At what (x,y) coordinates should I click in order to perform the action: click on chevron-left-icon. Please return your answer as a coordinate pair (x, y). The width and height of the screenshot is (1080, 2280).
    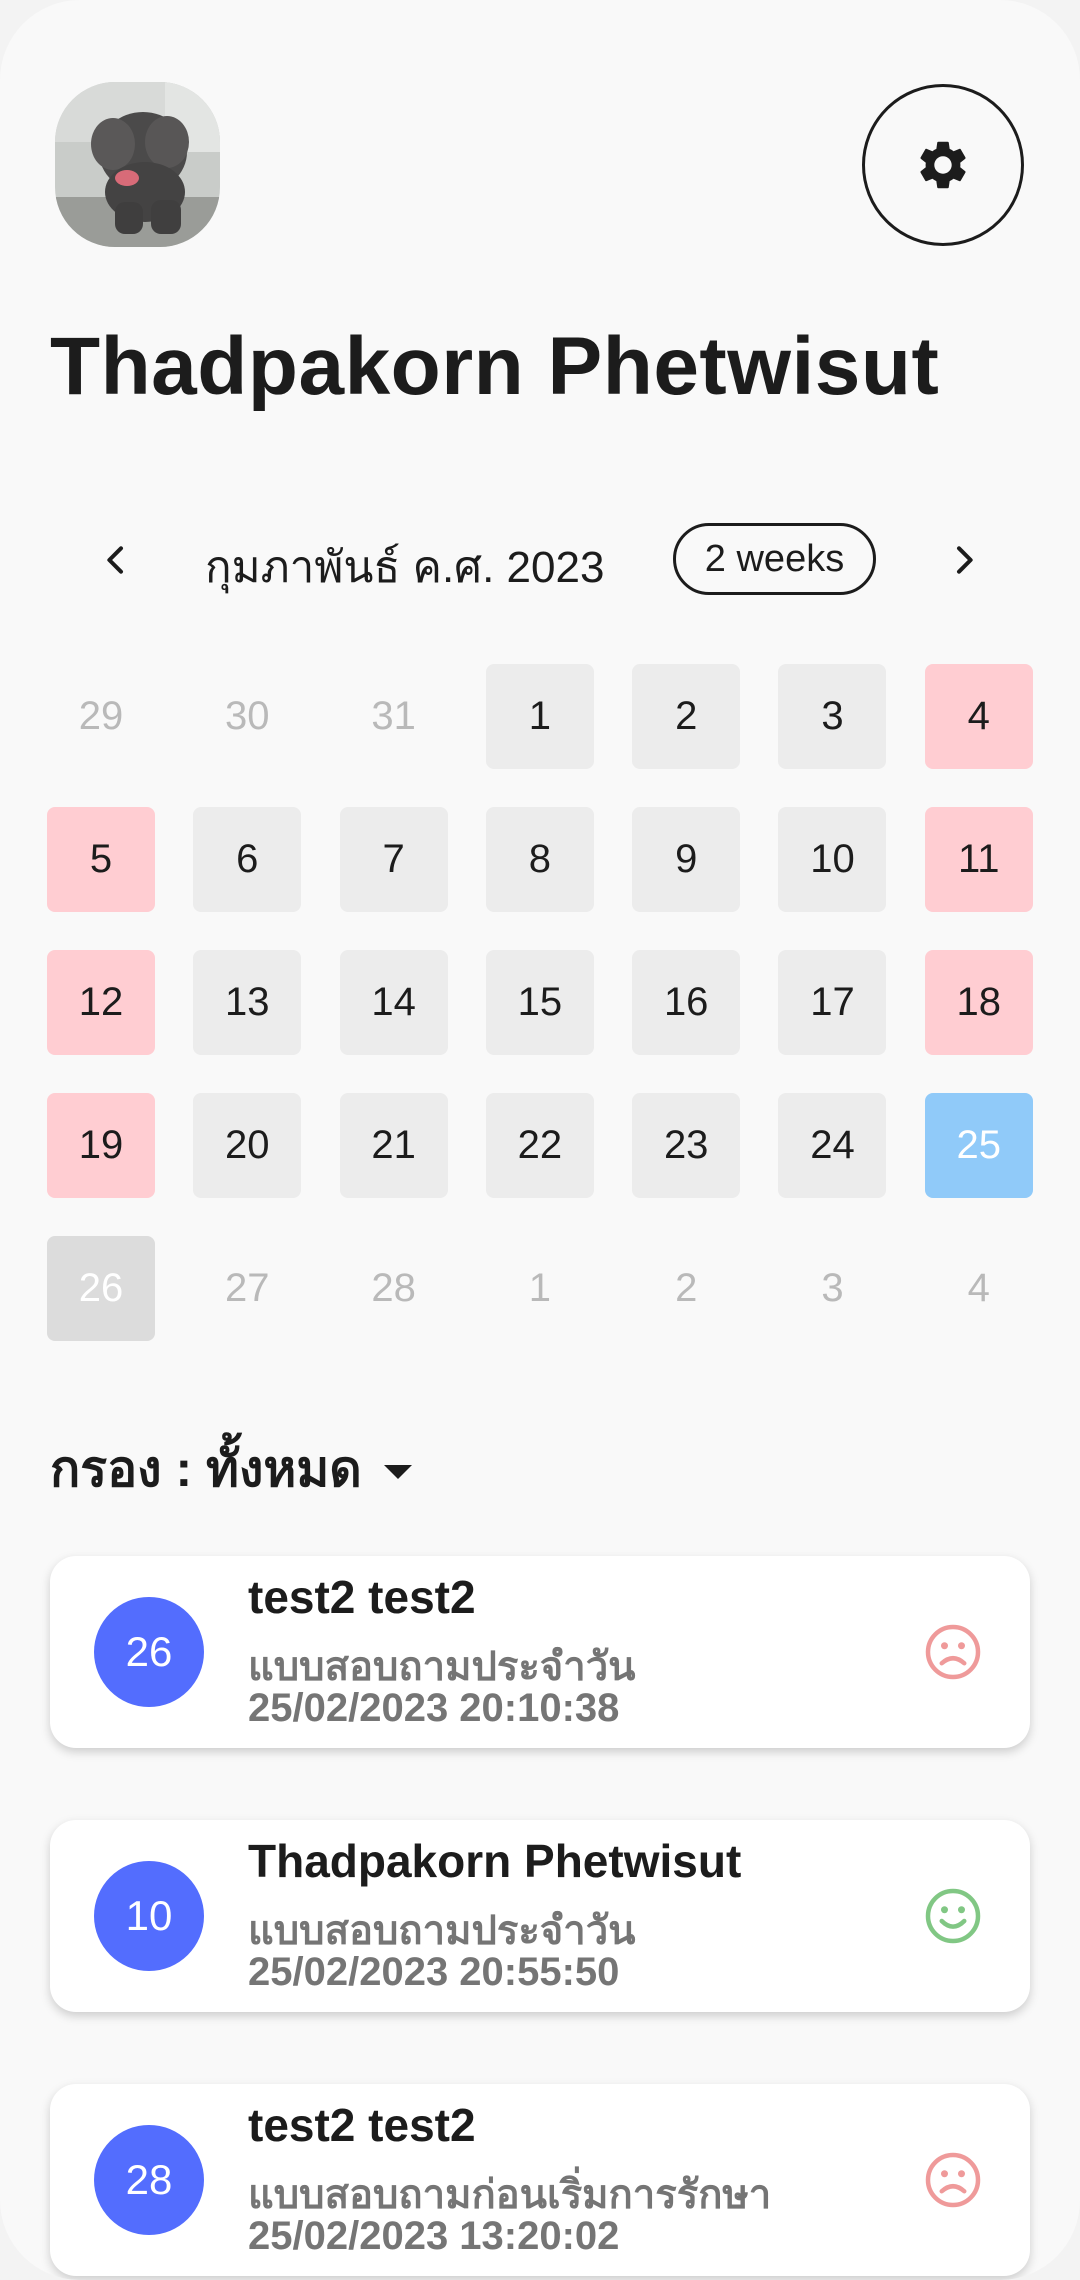
    Looking at the image, I should click on (115, 560).